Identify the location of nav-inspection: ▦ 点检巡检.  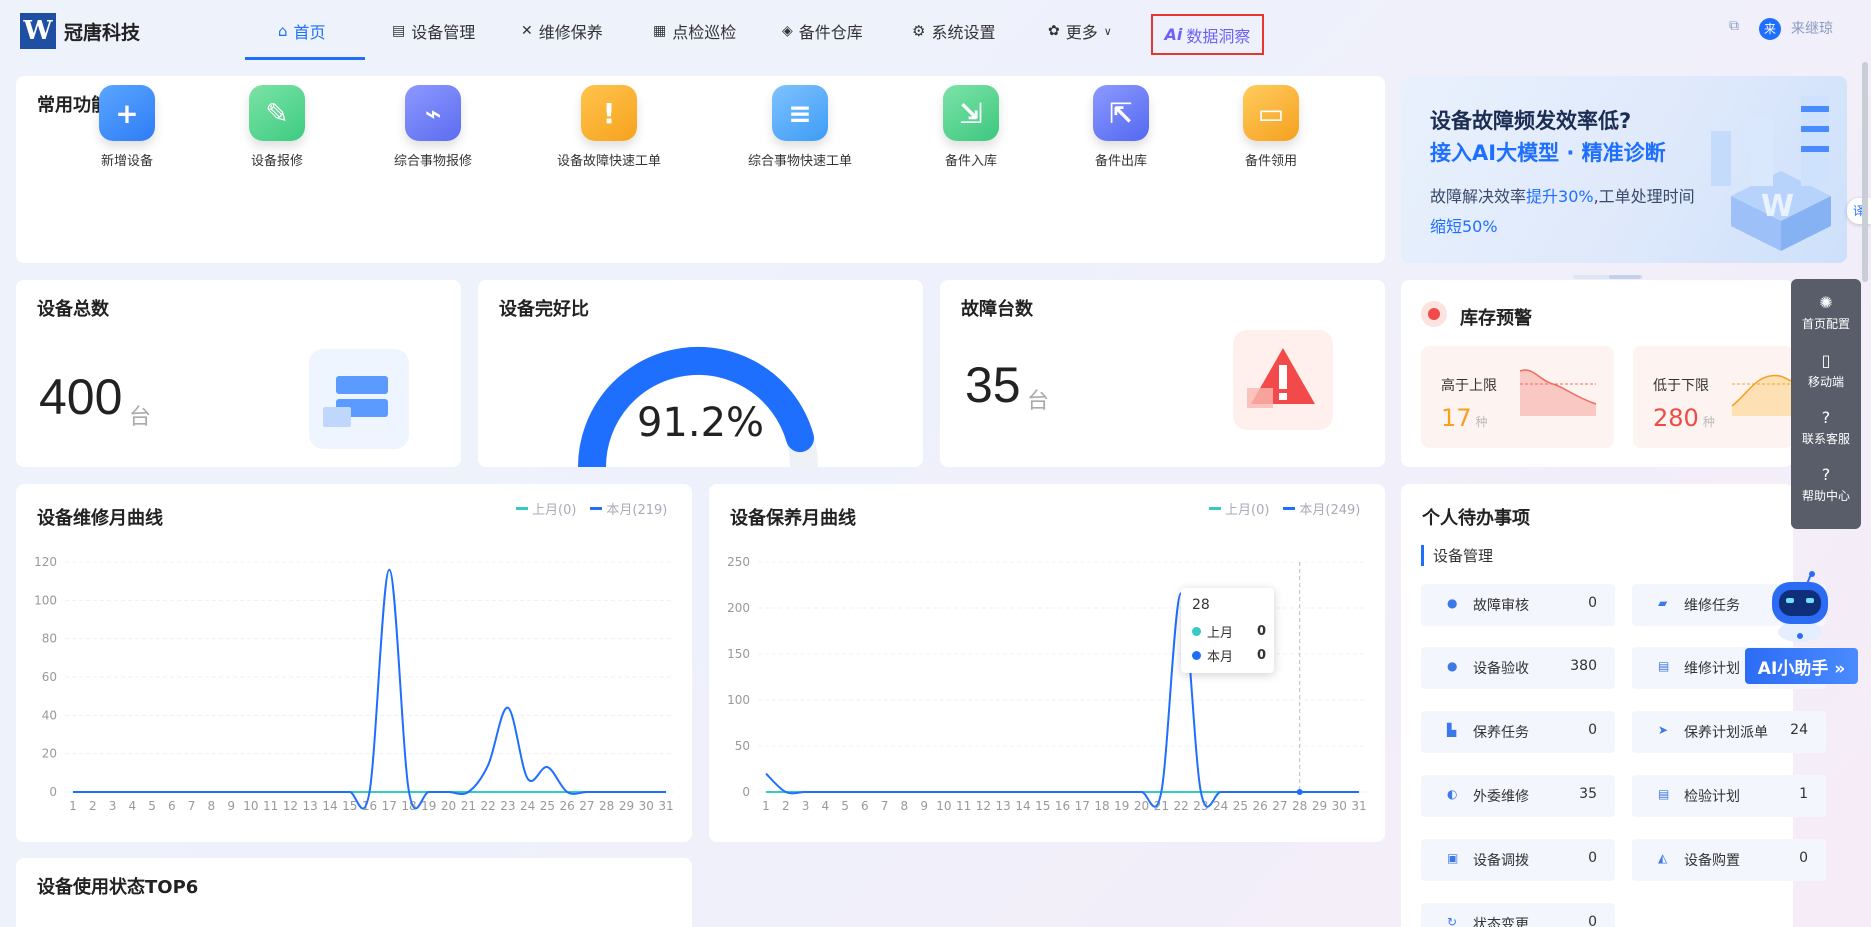
(694, 31).